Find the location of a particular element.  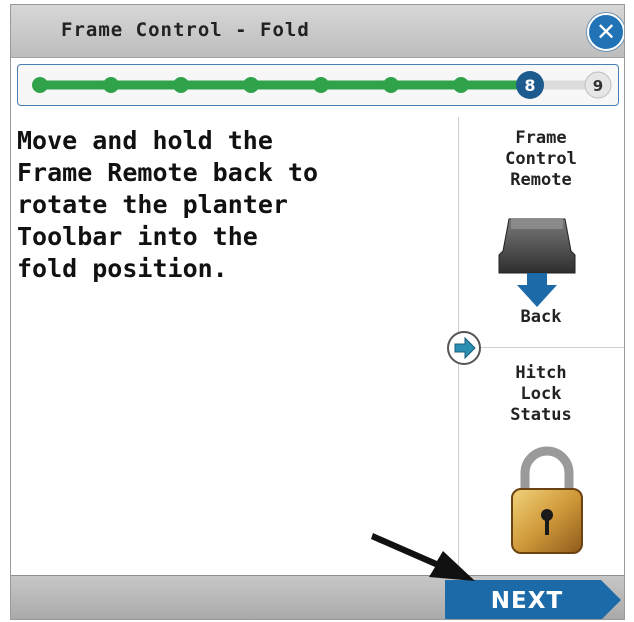

close-button: ✕ is located at coordinates (605, 32).